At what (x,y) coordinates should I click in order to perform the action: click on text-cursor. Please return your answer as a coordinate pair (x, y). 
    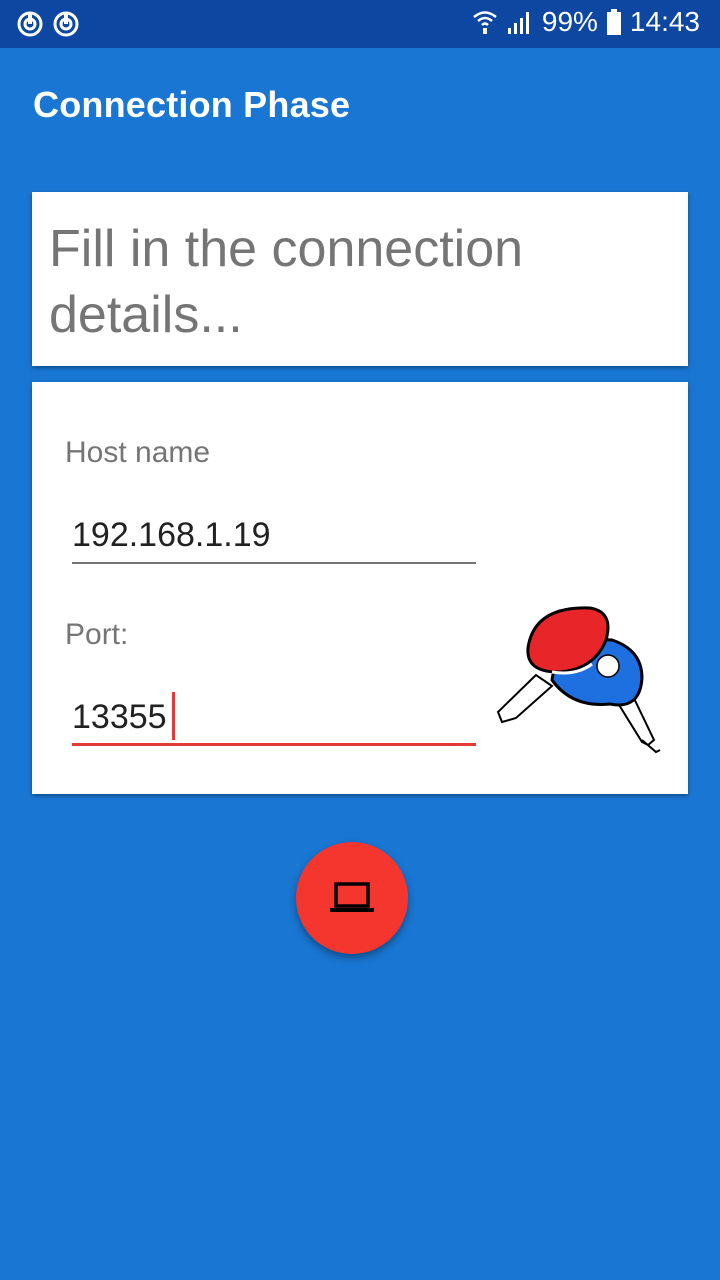
    Looking at the image, I should click on (173, 716).